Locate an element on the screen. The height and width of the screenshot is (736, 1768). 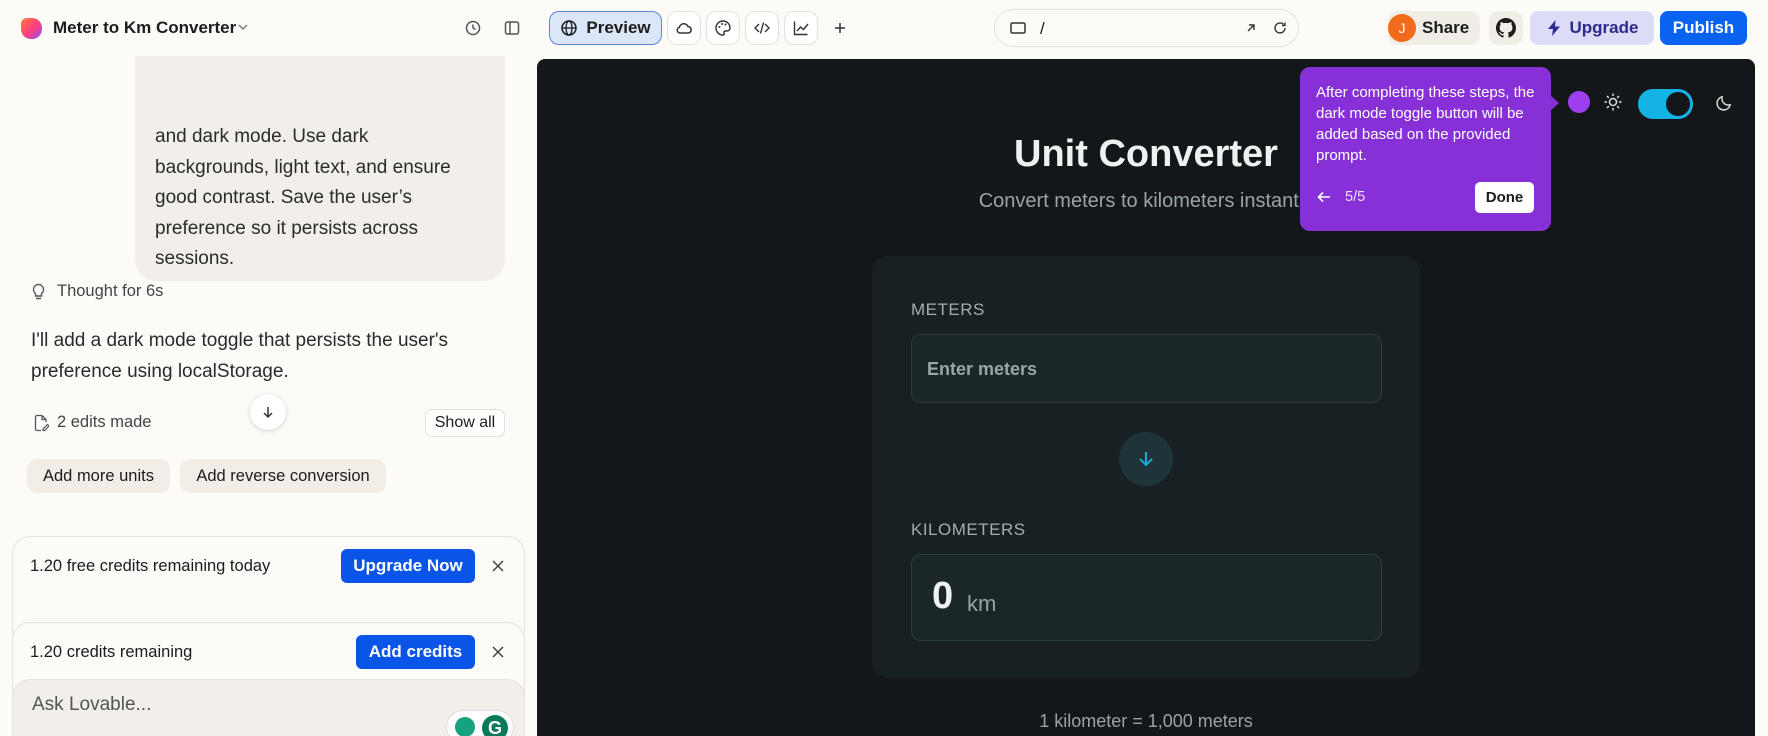
convert-arrow is located at coordinates (1146, 459).